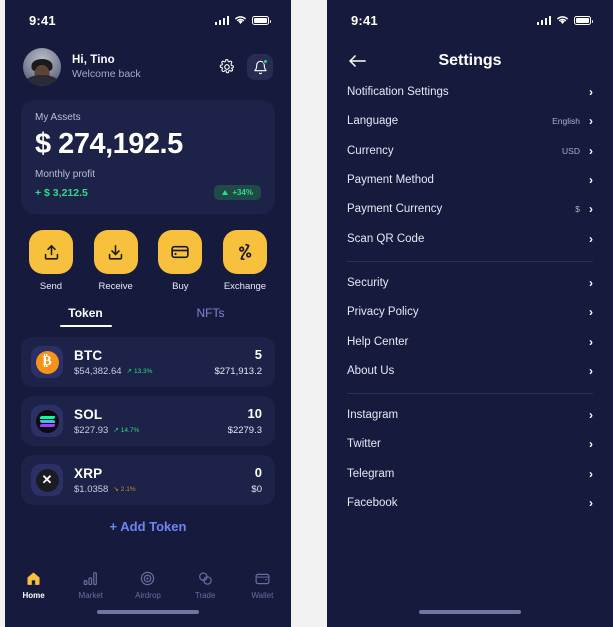 Image resolution: width=613 pixels, height=627 pixels. What do you see at coordinates (242, 193) in the screenshot?
I see `change-badge-label: +34%` at bounding box center [242, 193].